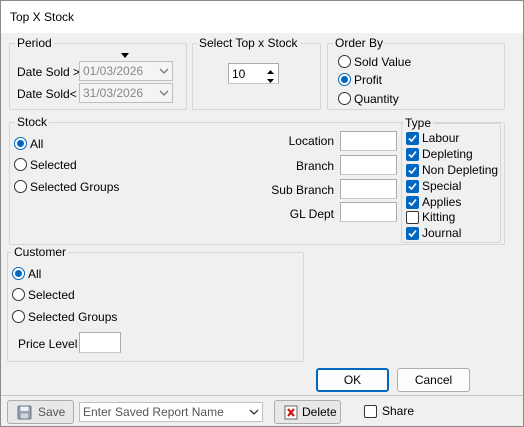 The width and height of the screenshot is (524, 427). Describe the element at coordinates (344, 98) in the screenshot. I see `order-quantity-radio` at that location.